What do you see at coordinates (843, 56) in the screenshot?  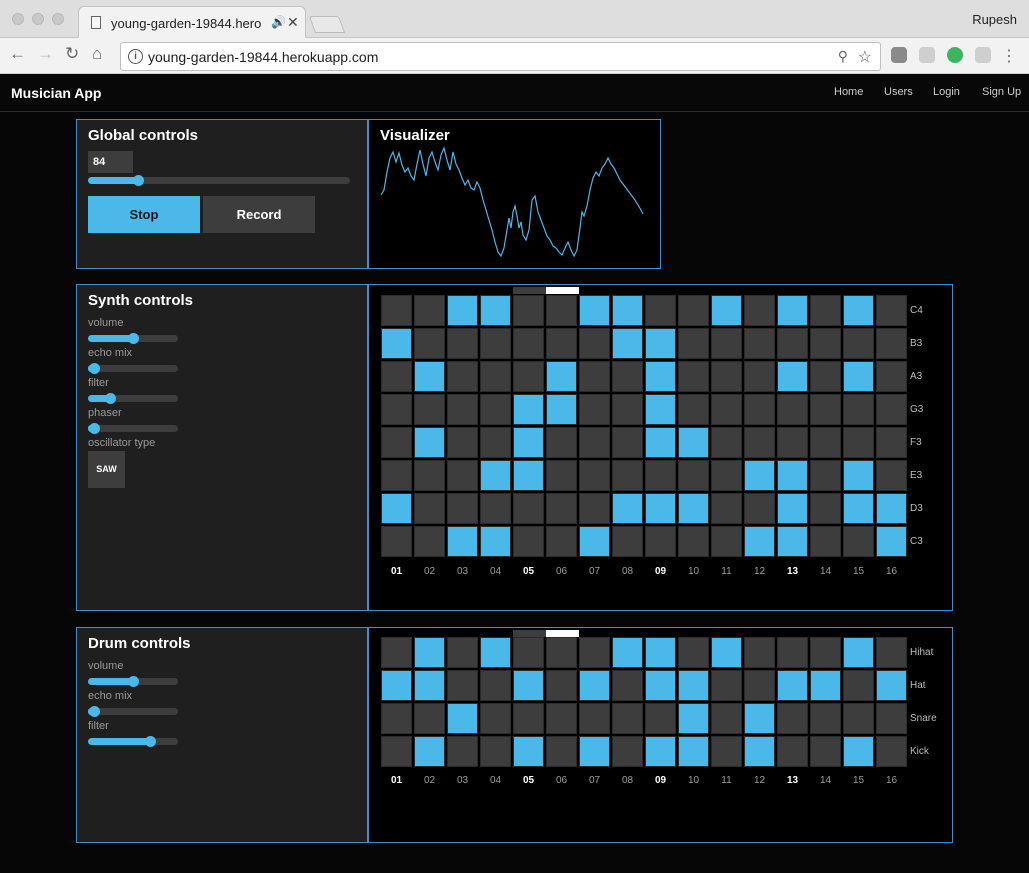 I see `zoom-icon: ⚲` at bounding box center [843, 56].